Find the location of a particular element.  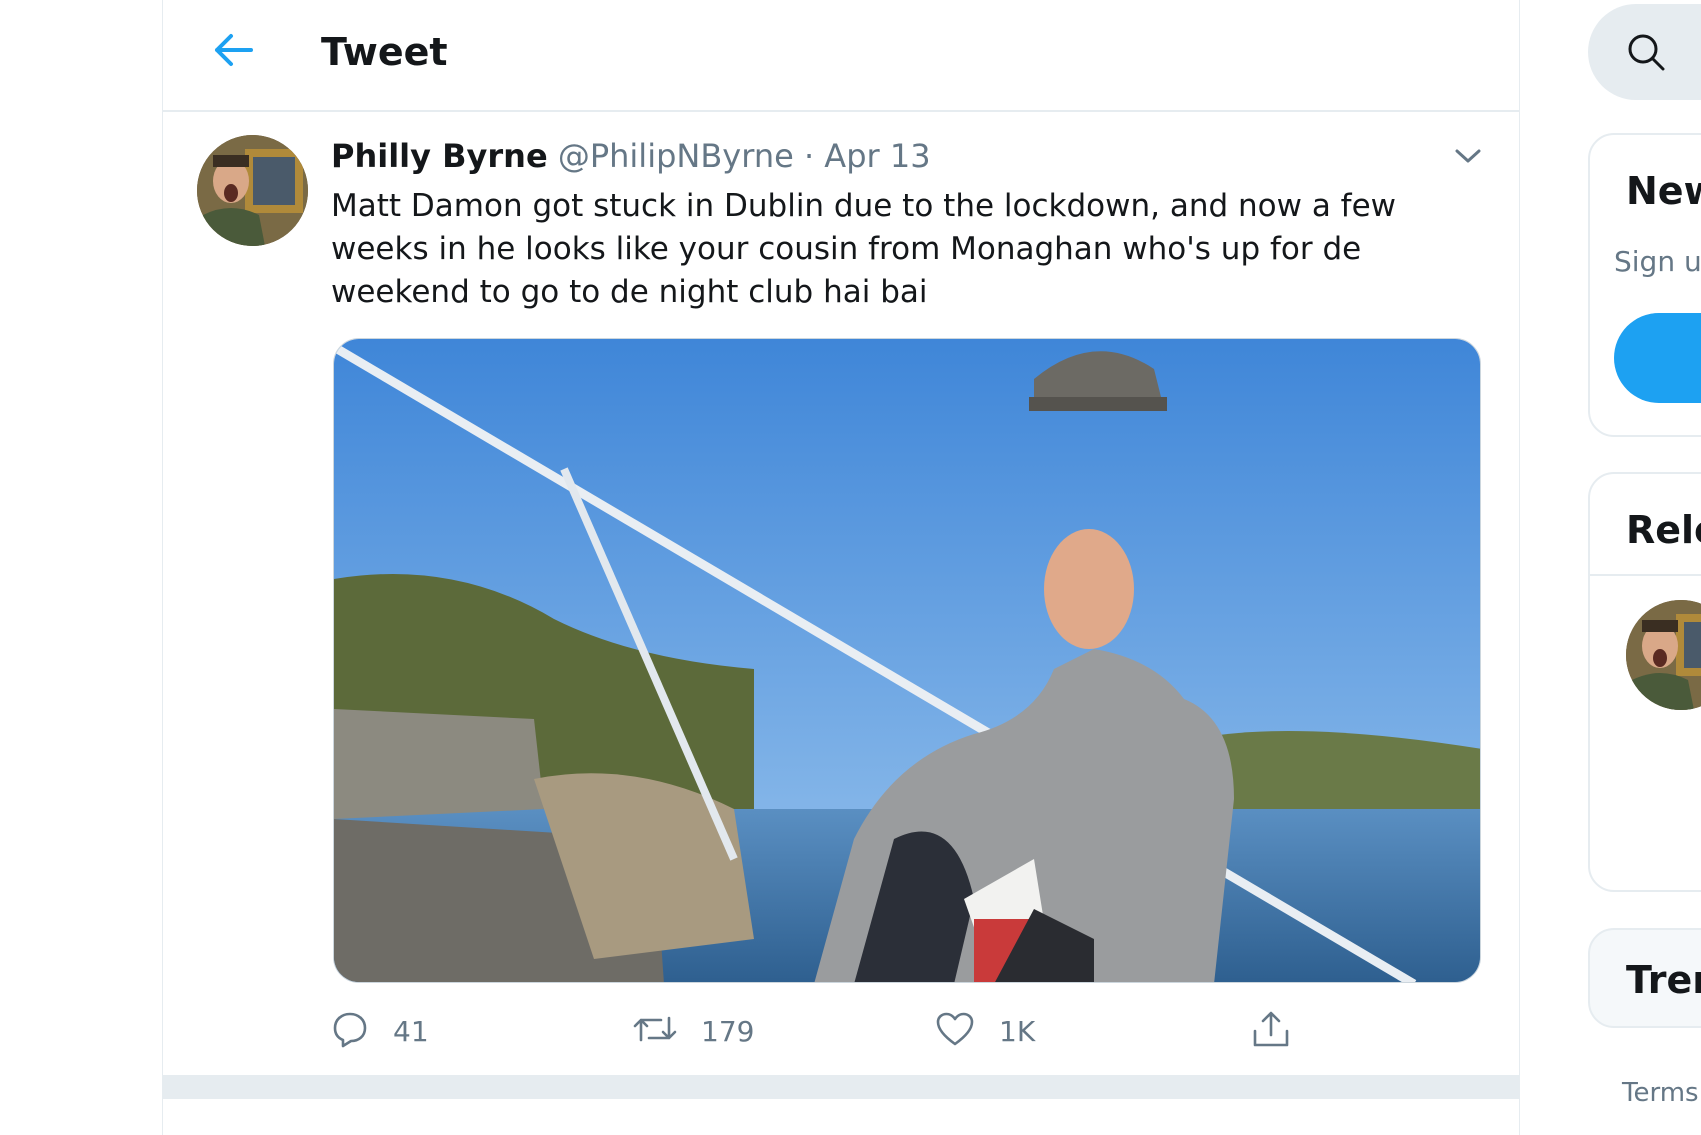

heart-icon is located at coordinates (955, 1031).